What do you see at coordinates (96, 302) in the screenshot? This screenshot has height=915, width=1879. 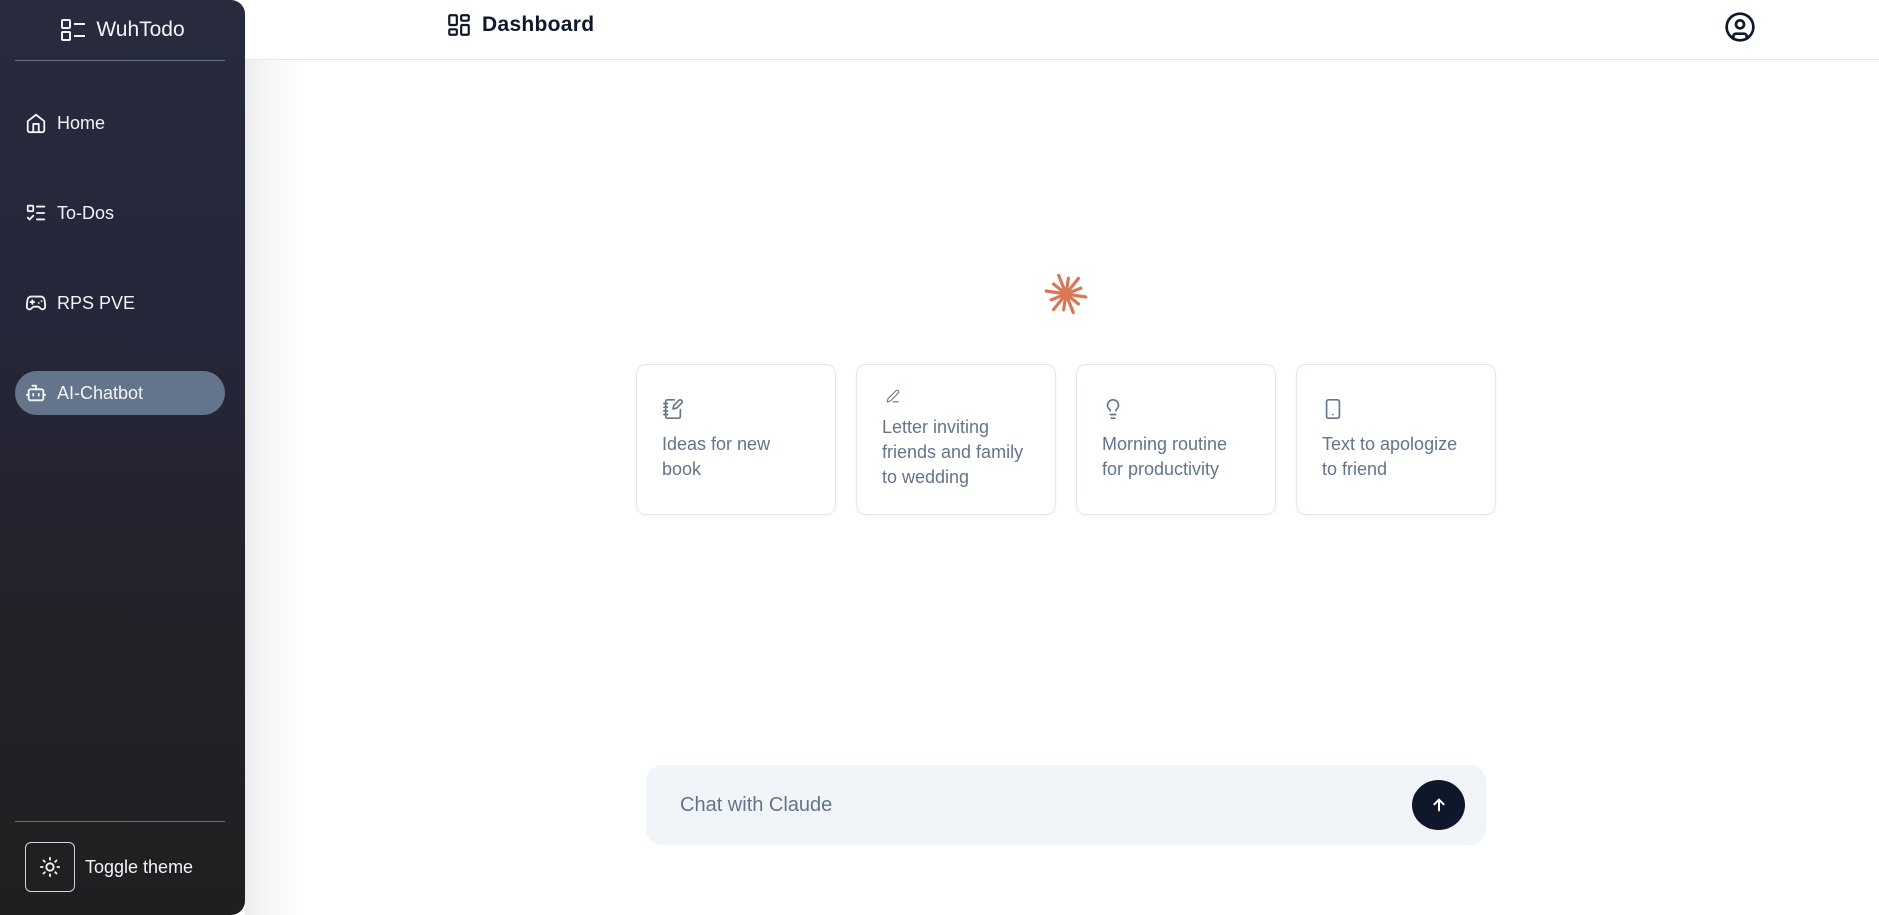 I see `sidebar-item-label: RPS PVE` at bounding box center [96, 302].